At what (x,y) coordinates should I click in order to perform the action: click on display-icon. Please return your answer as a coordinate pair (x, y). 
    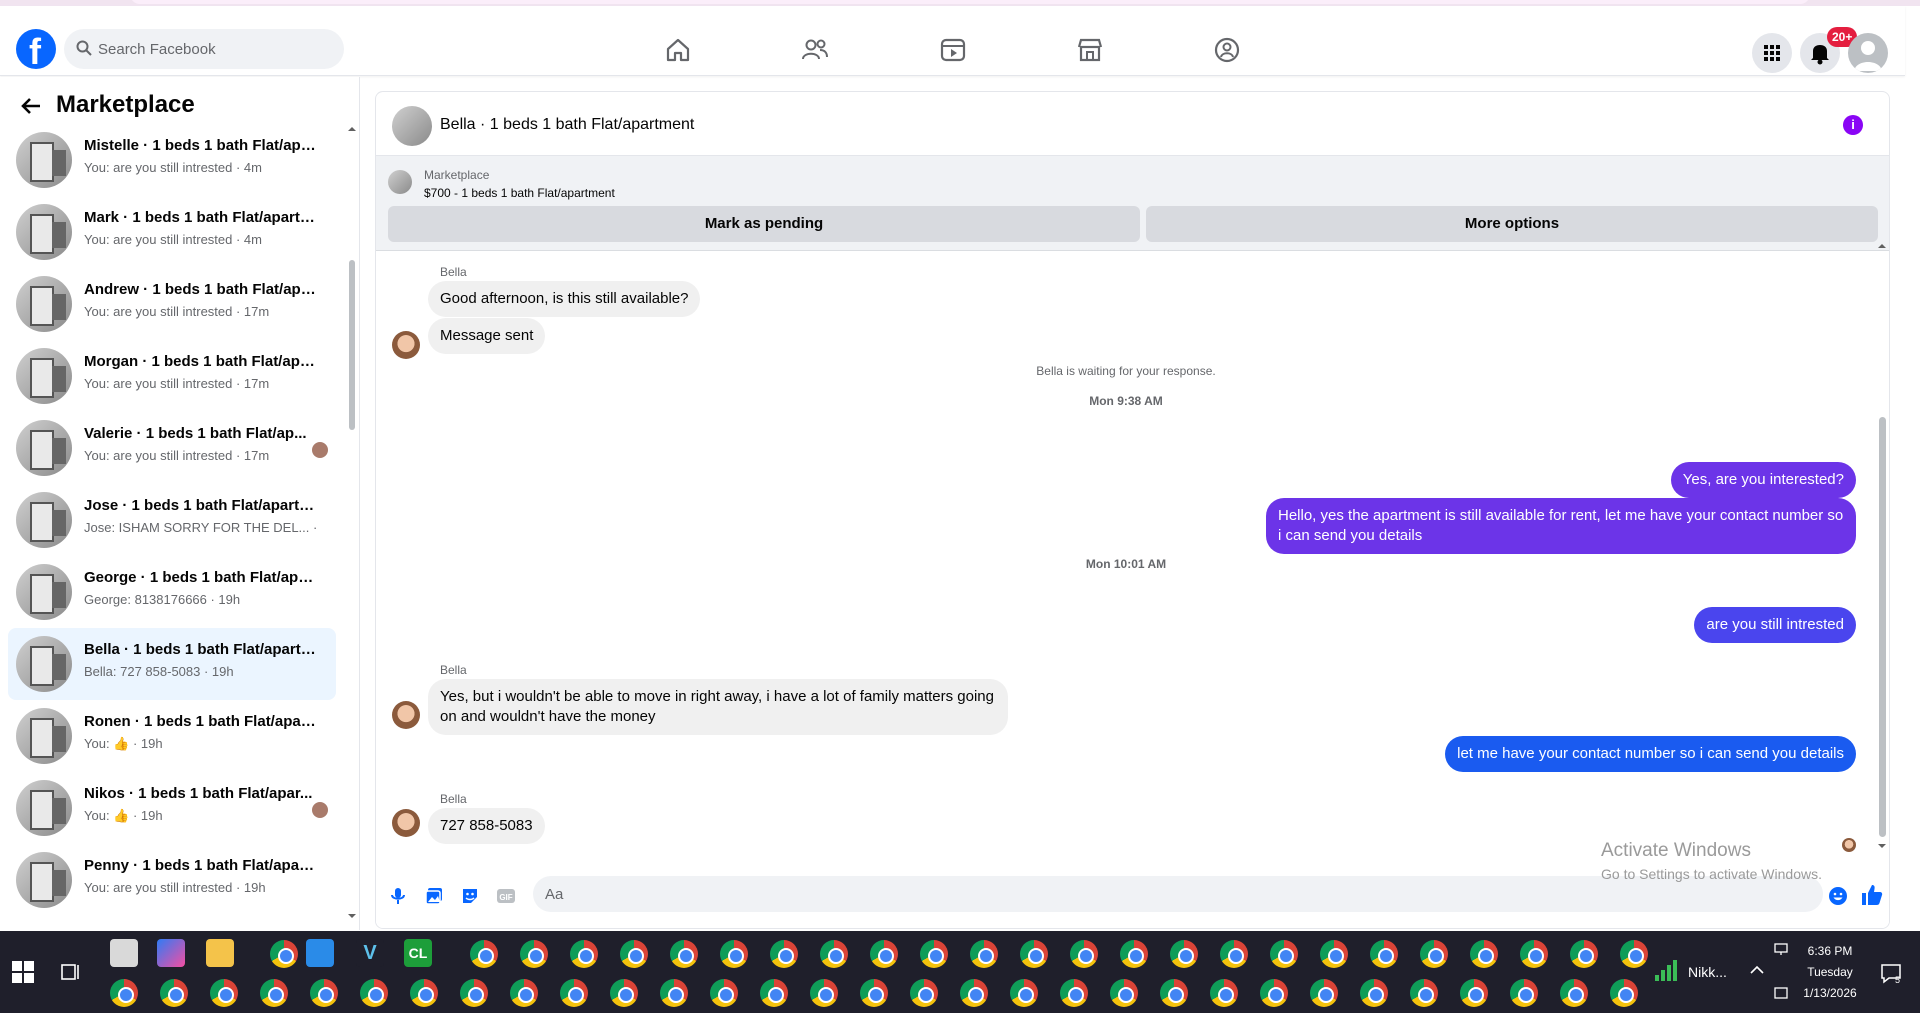
    Looking at the image, I should click on (1781, 949).